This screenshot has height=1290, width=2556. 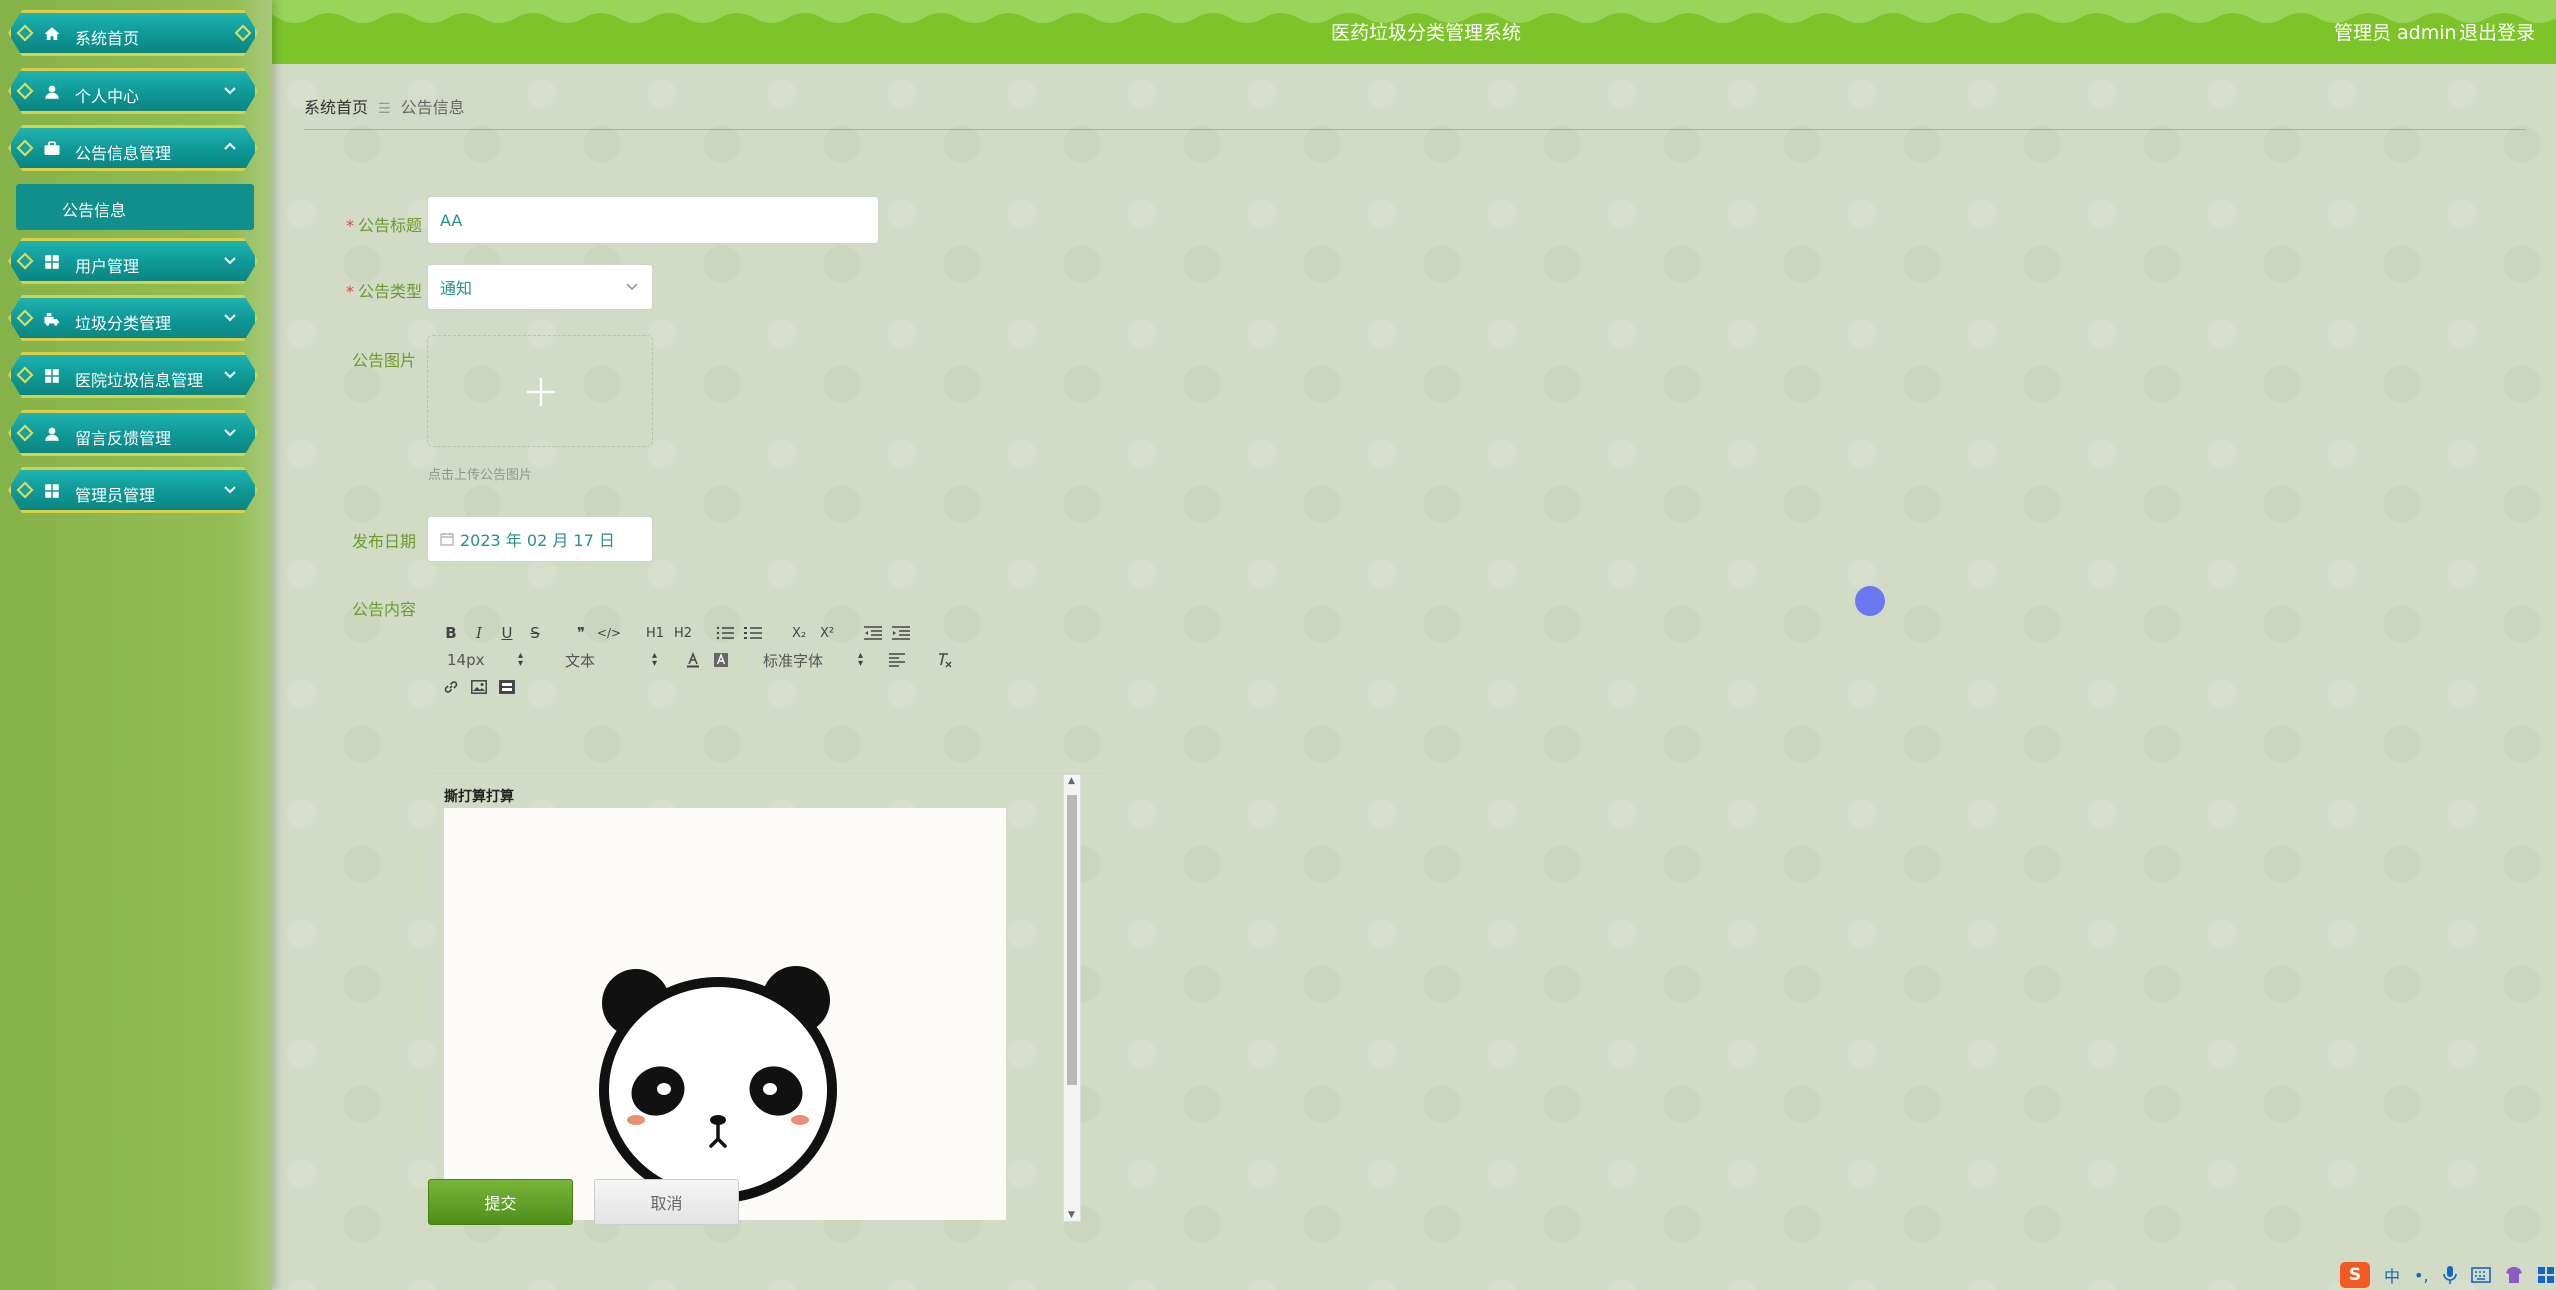 What do you see at coordinates (683, 633) in the screenshot?
I see `h2-button: H2` at bounding box center [683, 633].